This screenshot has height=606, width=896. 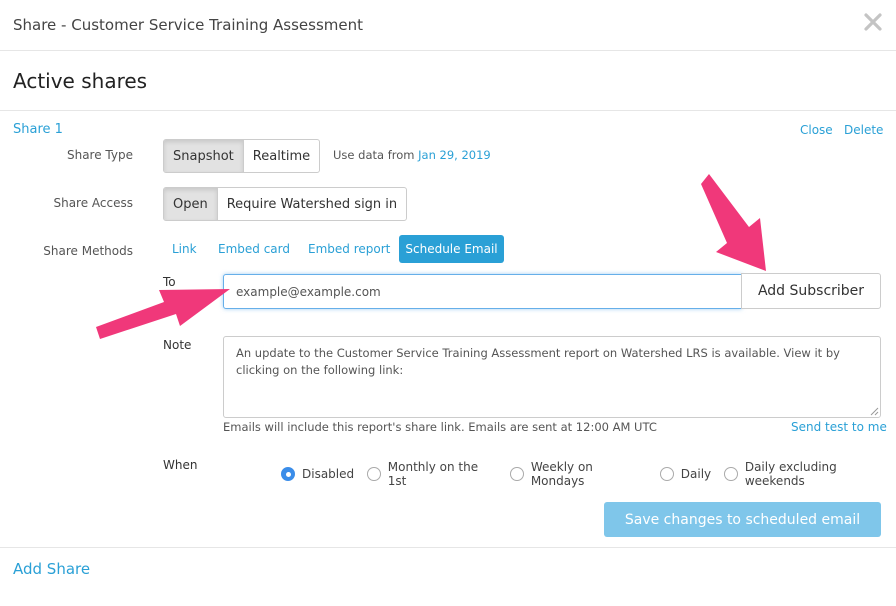 I want to click on method-link-tab: Link, so click(x=184, y=249).